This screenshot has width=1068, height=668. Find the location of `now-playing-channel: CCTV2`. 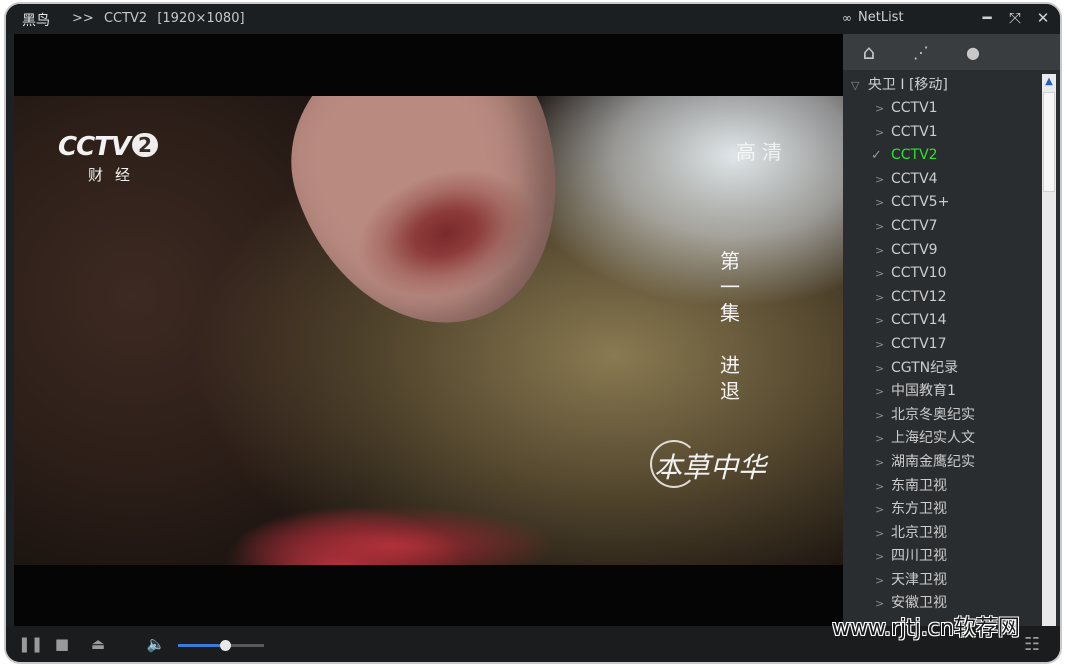

now-playing-channel: CCTV2 is located at coordinates (125, 18).